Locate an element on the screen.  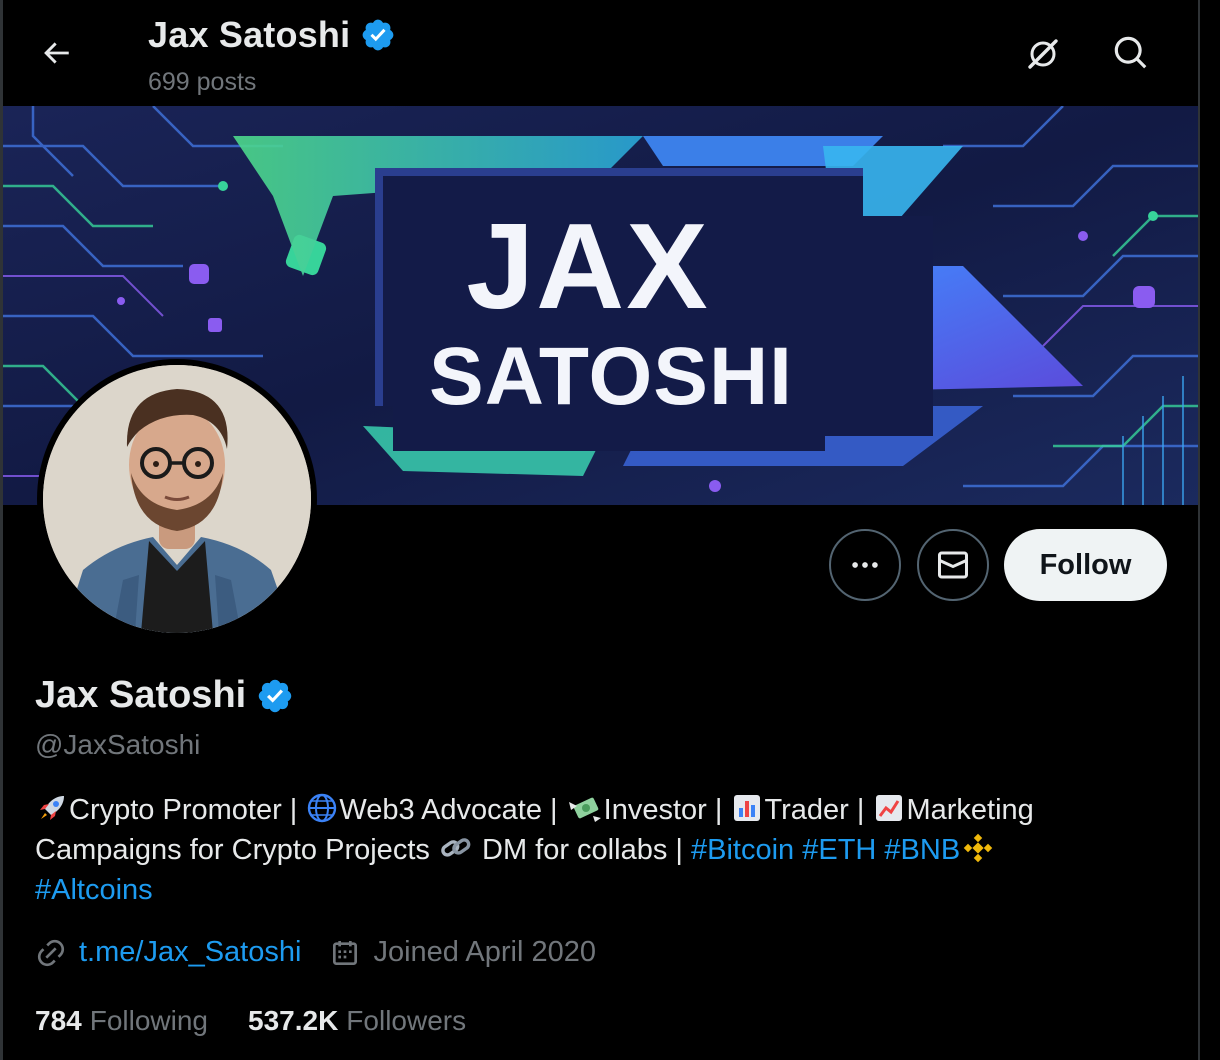
bio-text-2: Web3 Advocate | is located at coordinates (452, 810).